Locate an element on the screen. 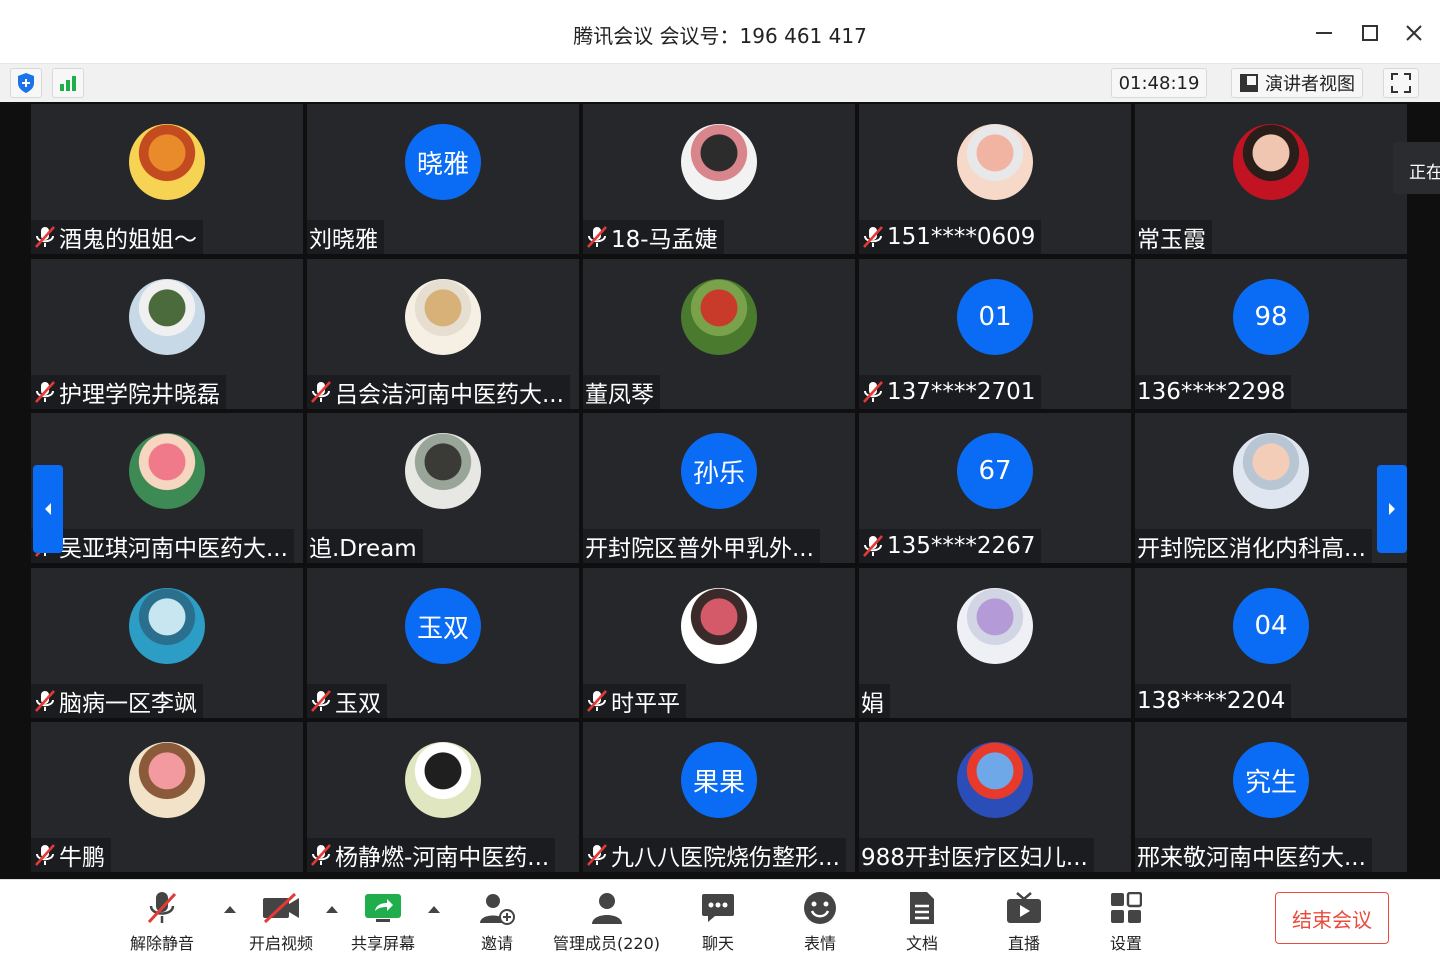  participant-name-tag: 追.Dream is located at coordinates (365, 546).